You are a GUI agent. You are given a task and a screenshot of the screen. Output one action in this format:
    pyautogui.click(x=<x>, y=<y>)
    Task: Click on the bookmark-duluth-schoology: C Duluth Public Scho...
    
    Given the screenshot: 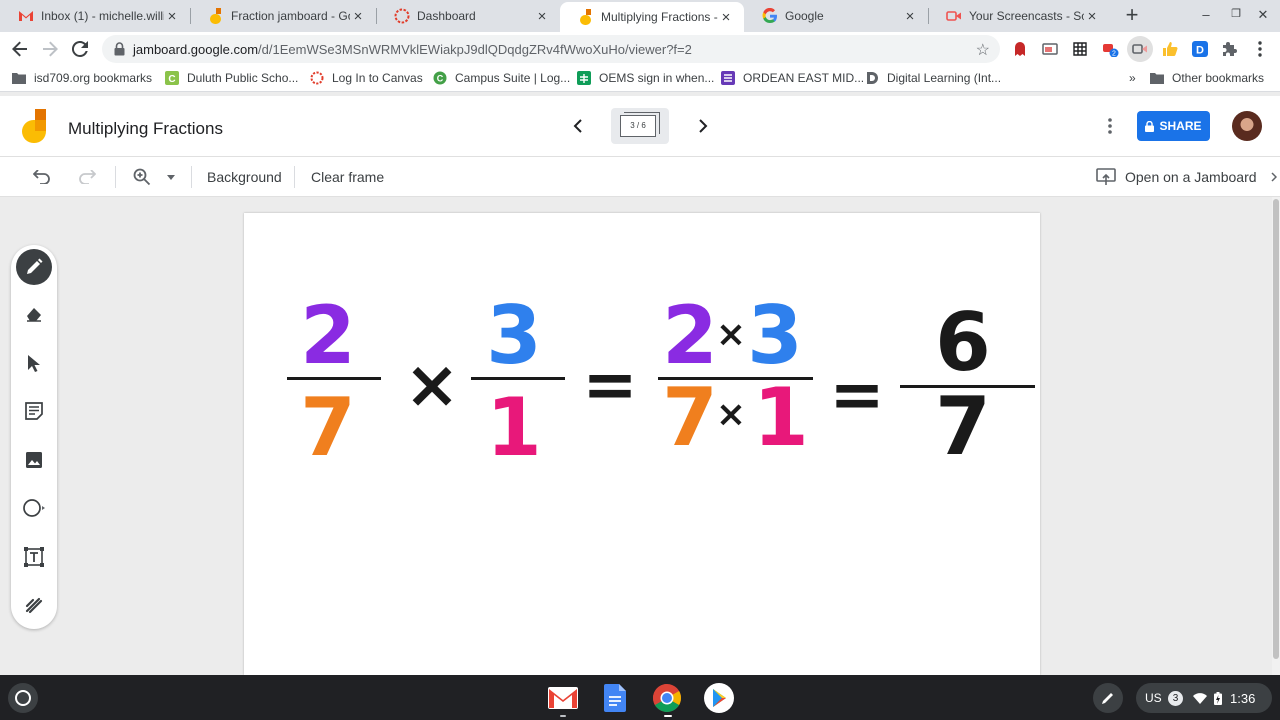 What is the action you would take?
    pyautogui.click(x=231, y=78)
    